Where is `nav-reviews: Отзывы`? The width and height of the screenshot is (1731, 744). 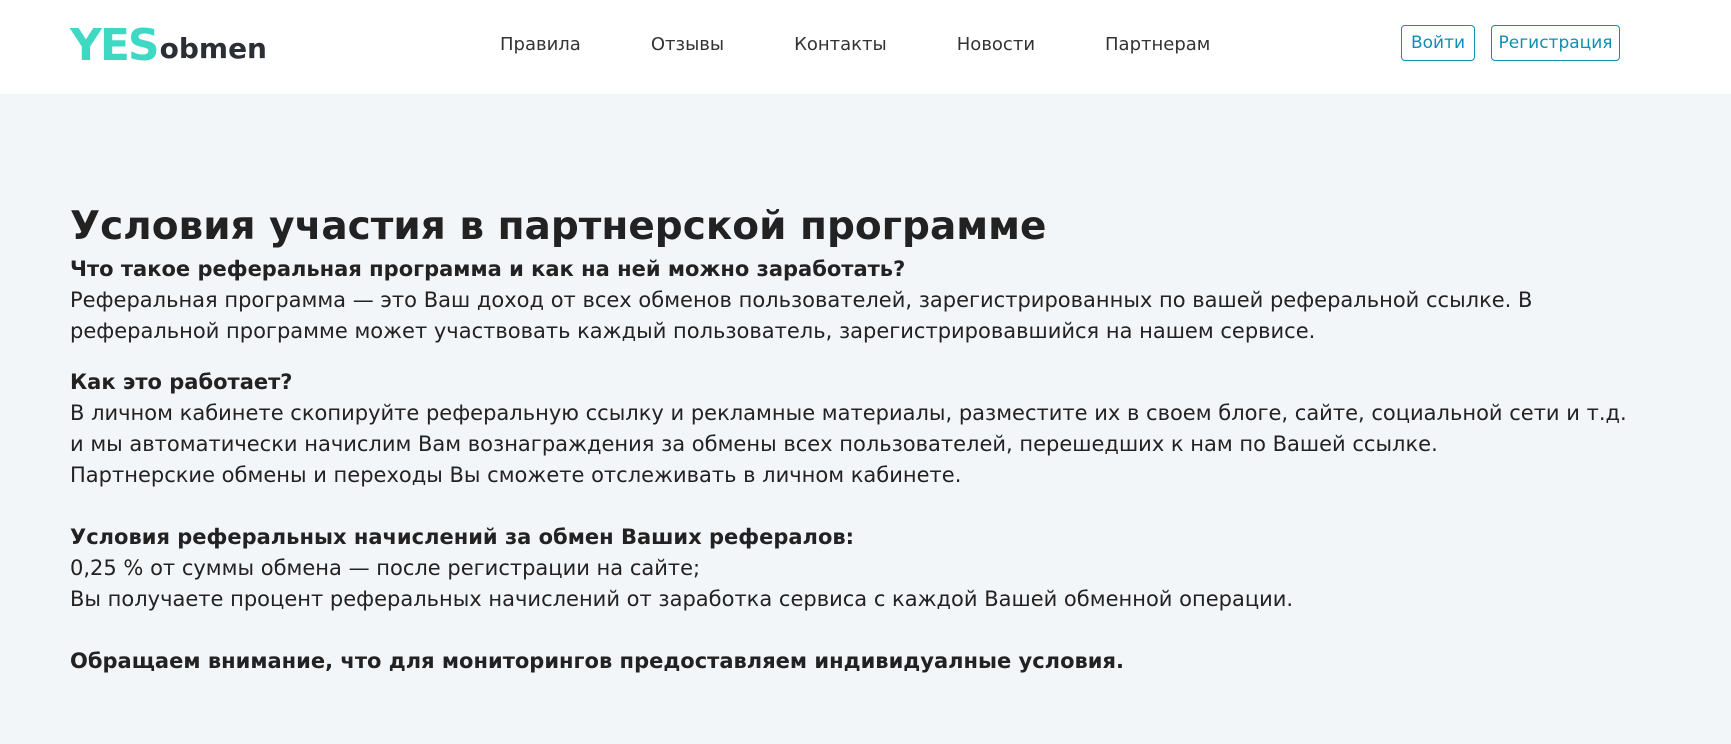
nav-reviews: Отзывы is located at coordinates (687, 44).